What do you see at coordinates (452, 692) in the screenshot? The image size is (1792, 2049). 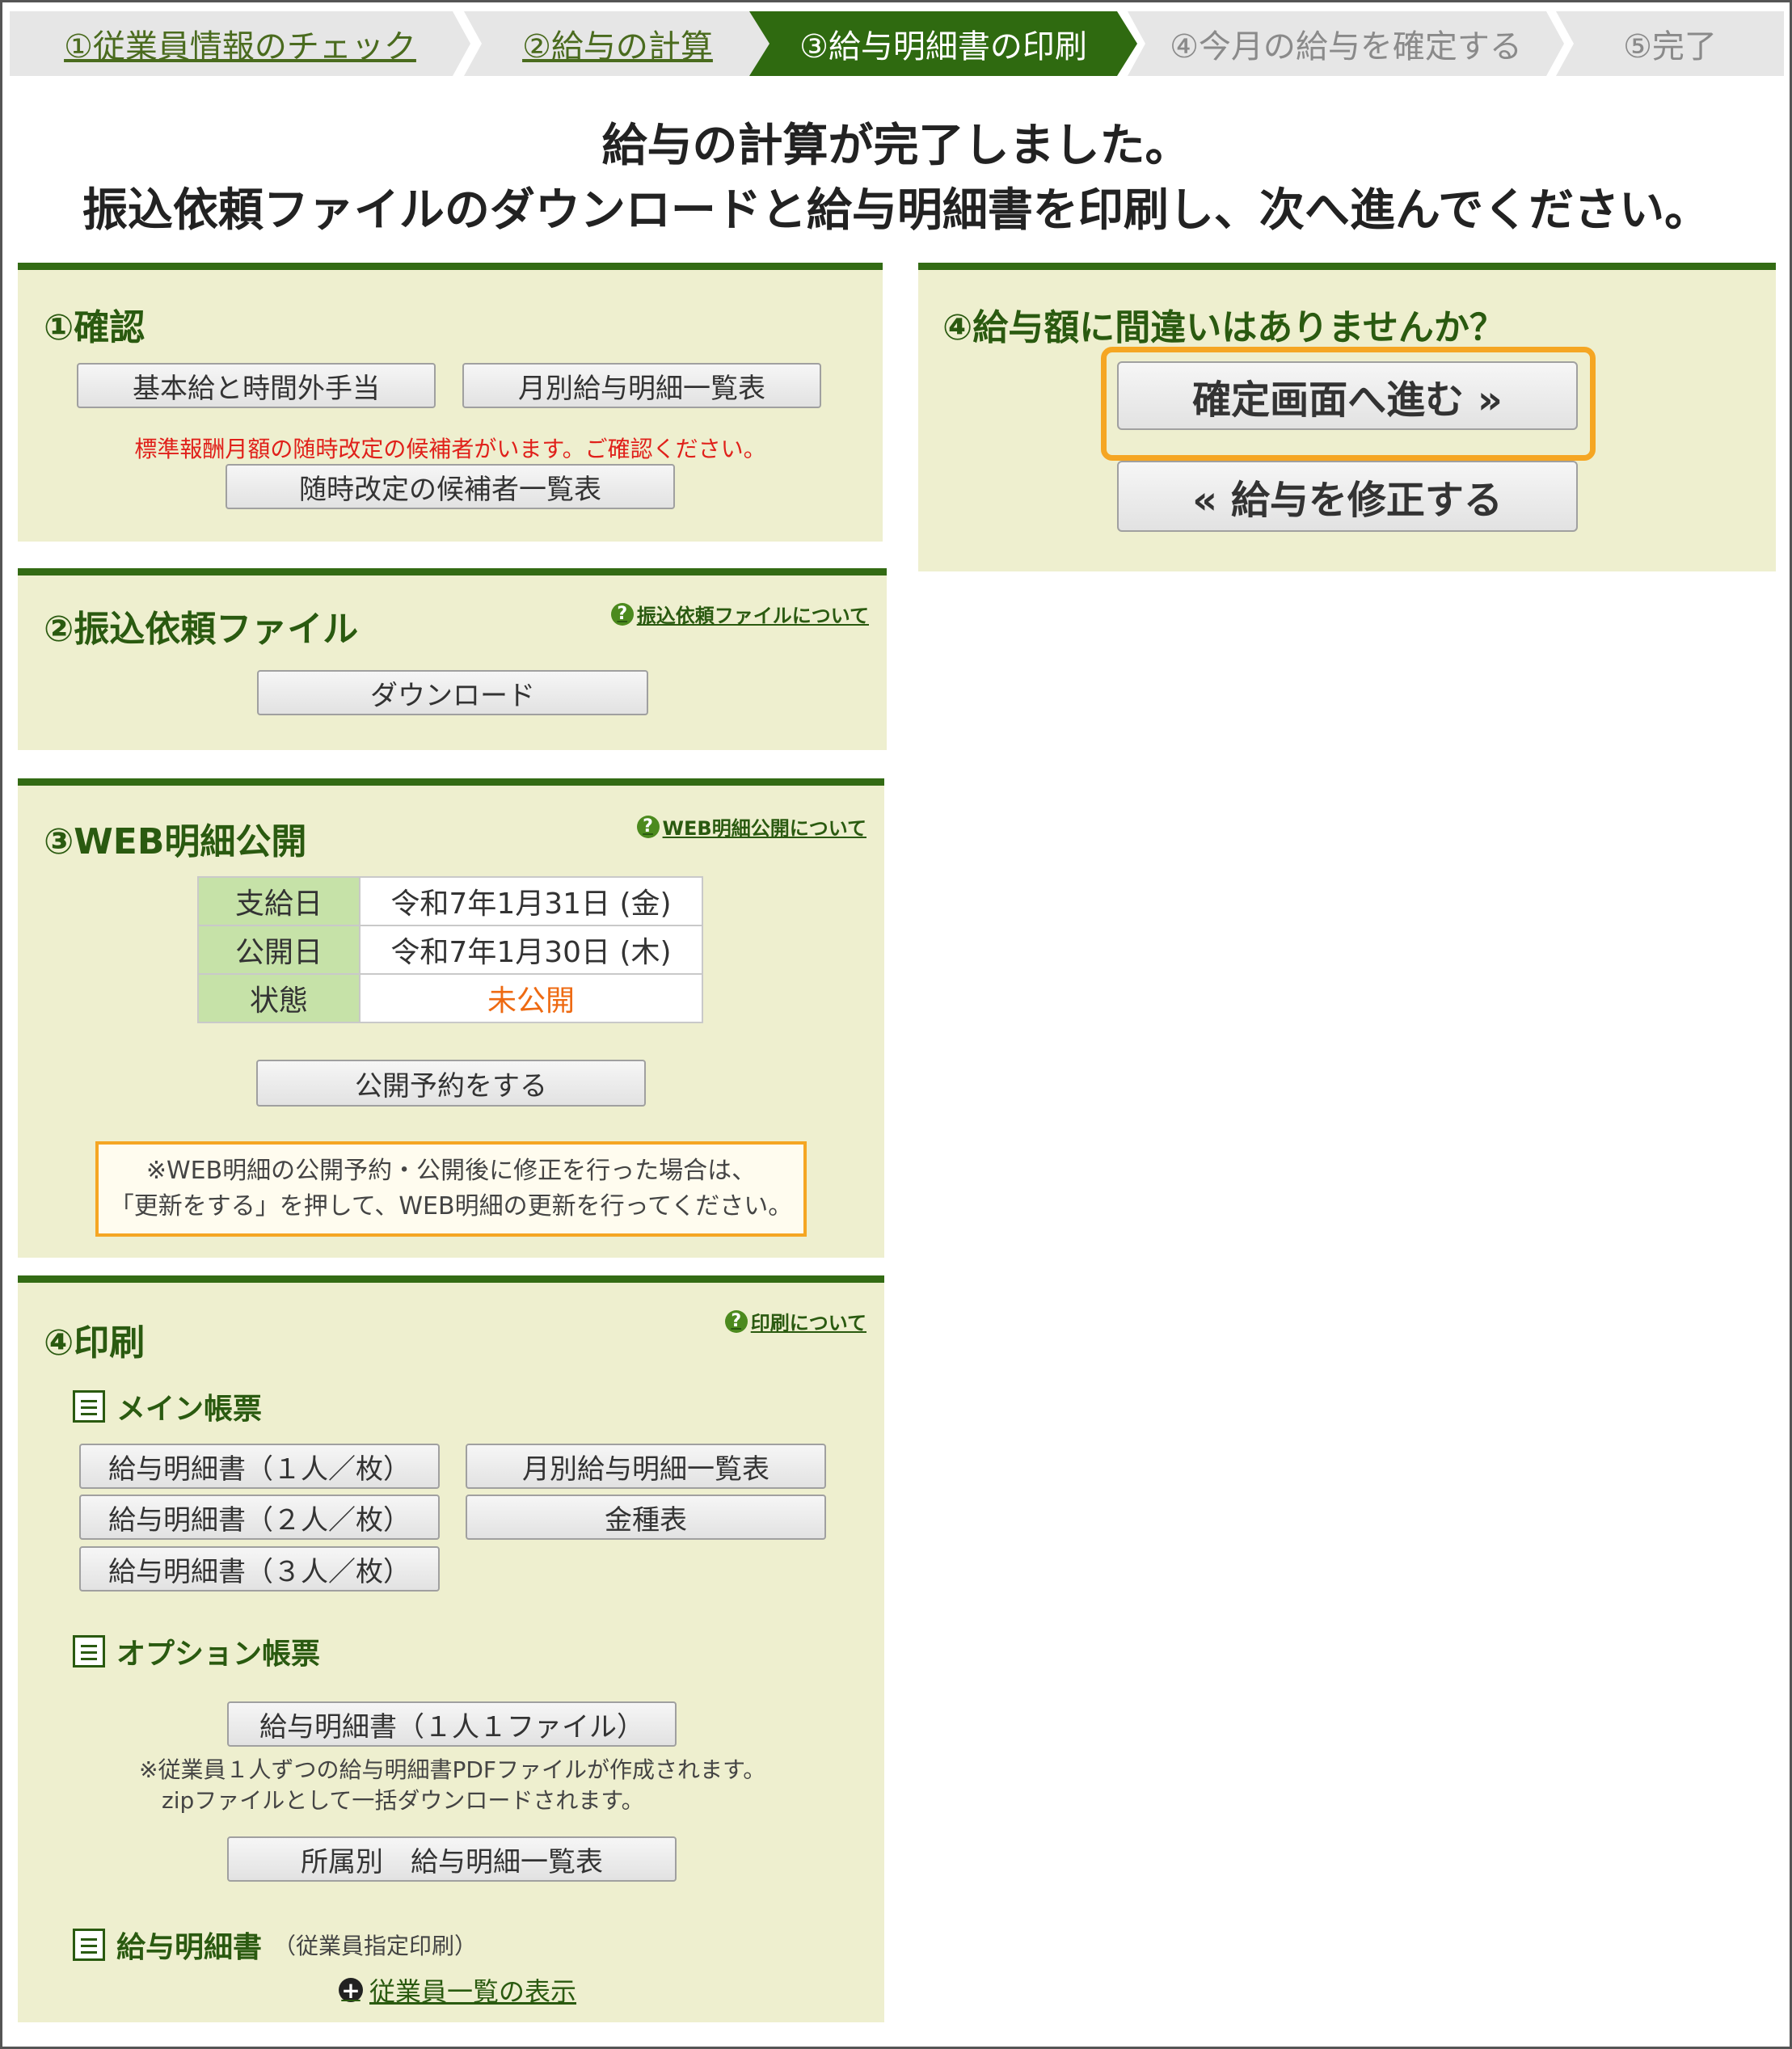 I see `download-button: ダウンロード` at bounding box center [452, 692].